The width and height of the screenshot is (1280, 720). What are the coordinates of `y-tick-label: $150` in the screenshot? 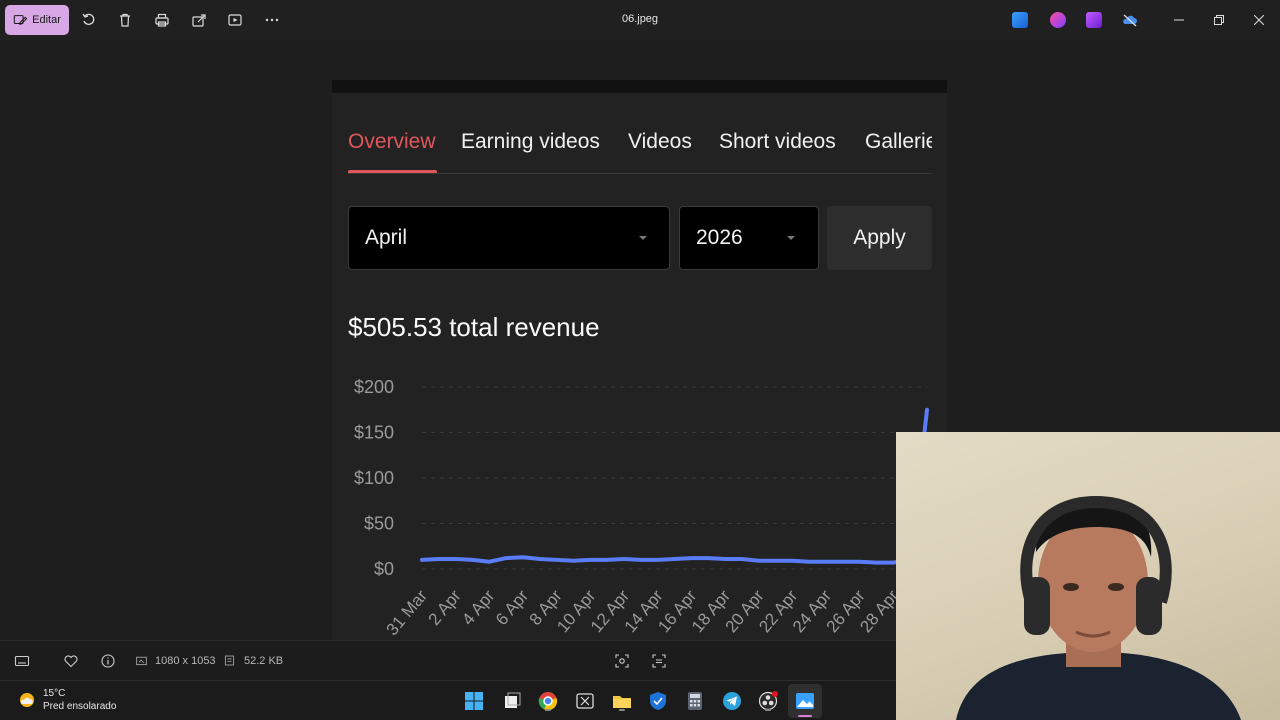 It's located at (374, 433).